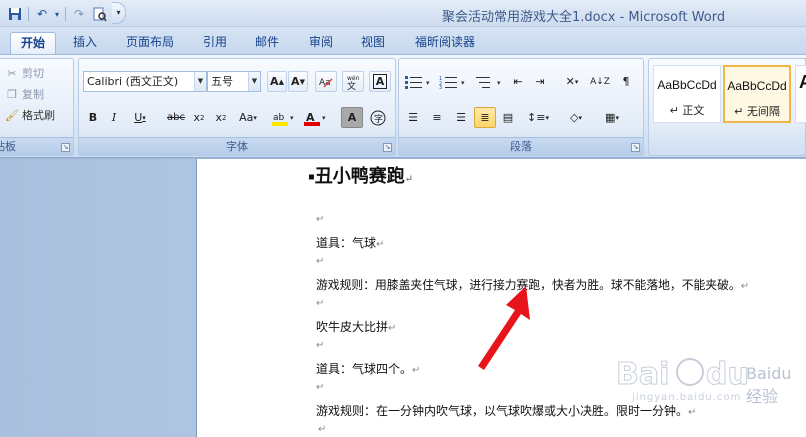 The width and height of the screenshot is (806, 437). What do you see at coordinates (540, 81) in the screenshot?
I see `increase-indent-icon: ⇥` at bounding box center [540, 81].